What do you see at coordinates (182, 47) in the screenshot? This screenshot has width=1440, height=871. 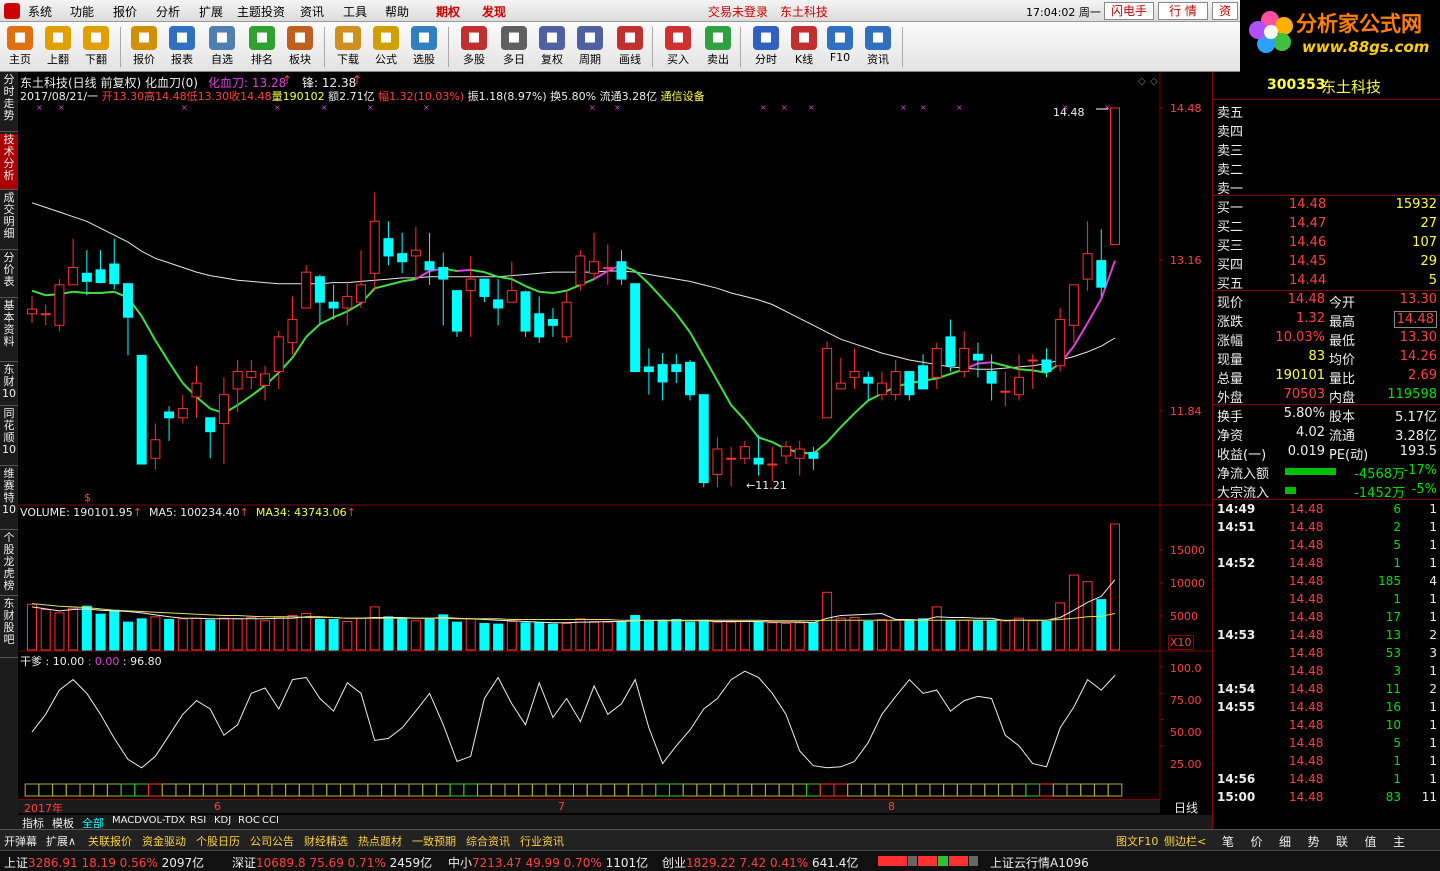 I see `toolbar-report-button: ■ 报表` at bounding box center [182, 47].